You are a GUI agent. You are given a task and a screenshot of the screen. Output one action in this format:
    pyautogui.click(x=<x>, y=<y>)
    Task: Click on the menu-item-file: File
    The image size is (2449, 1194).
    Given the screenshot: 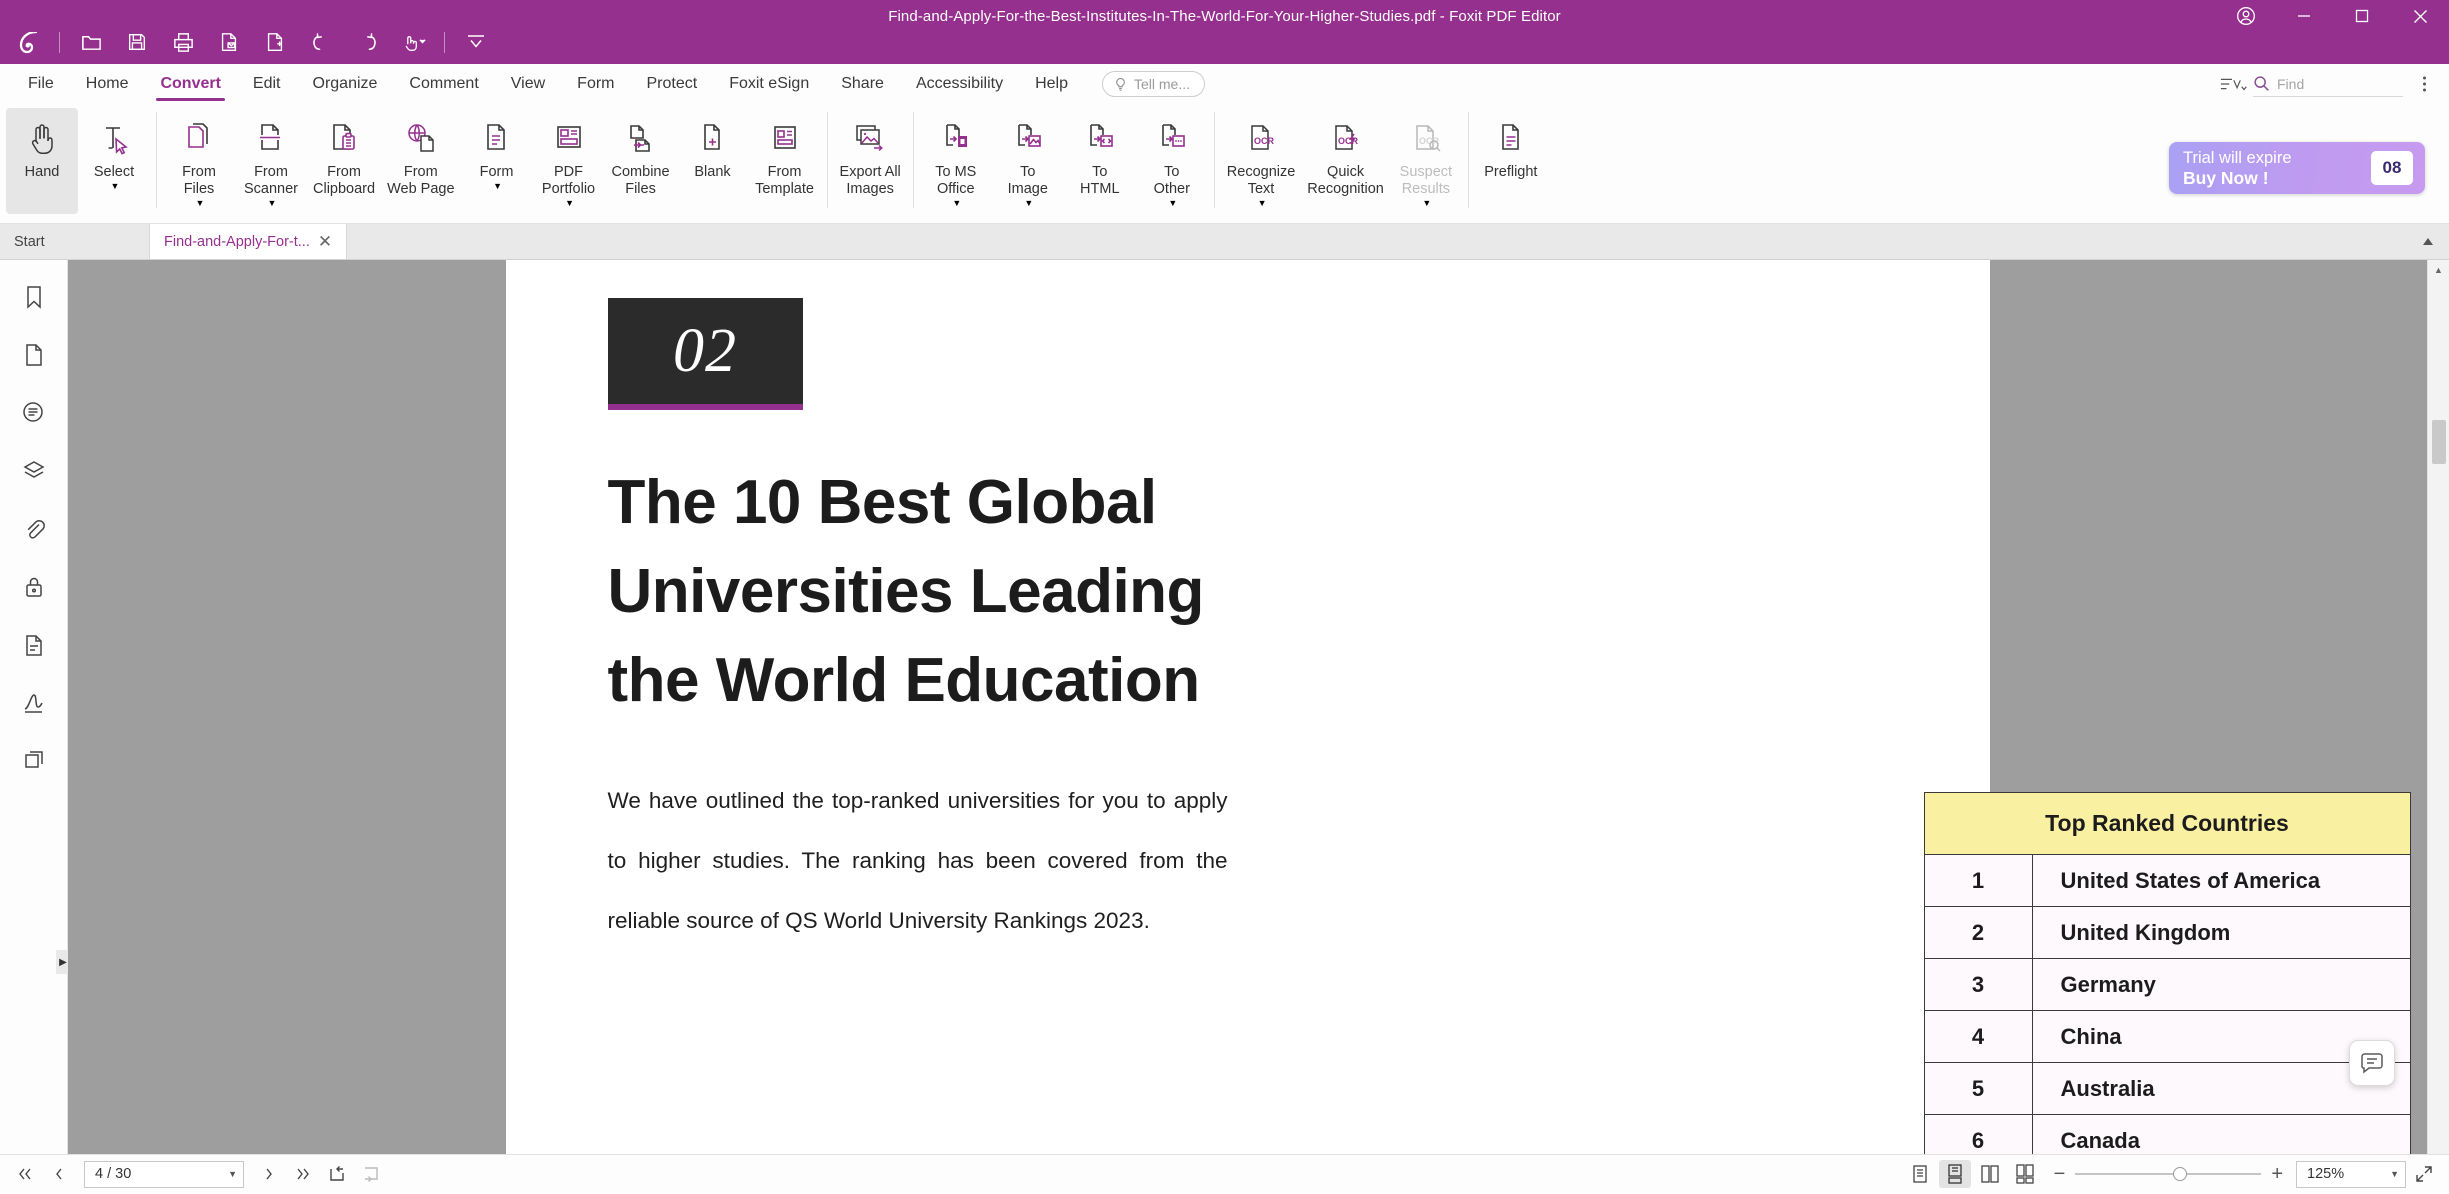 What is the action you would take?
    pyautogui.click(x=41, y=84)
    